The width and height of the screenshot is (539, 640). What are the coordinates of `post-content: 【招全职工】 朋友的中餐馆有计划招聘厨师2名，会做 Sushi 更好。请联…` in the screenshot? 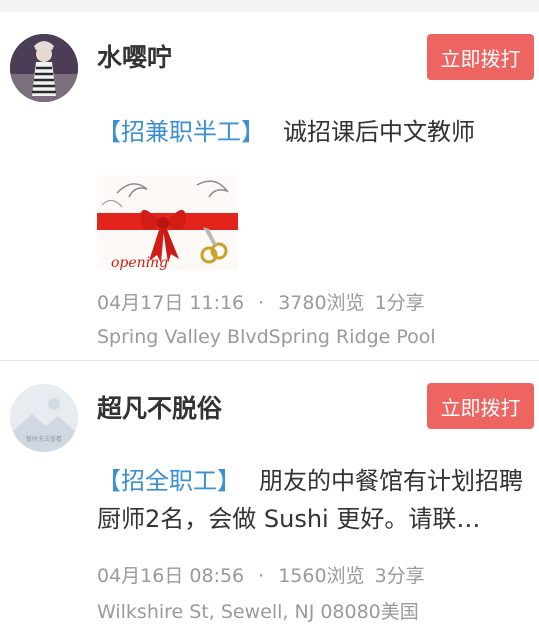 It's located at (312, 500).